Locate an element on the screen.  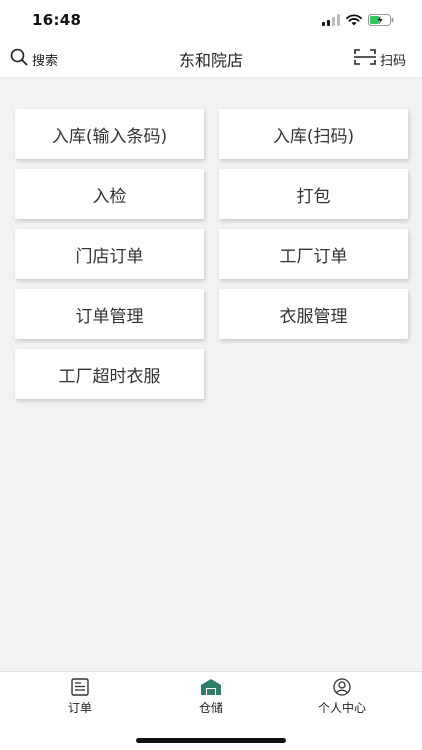
tab-storage: 仓储 is located at coordinates (211, 697).